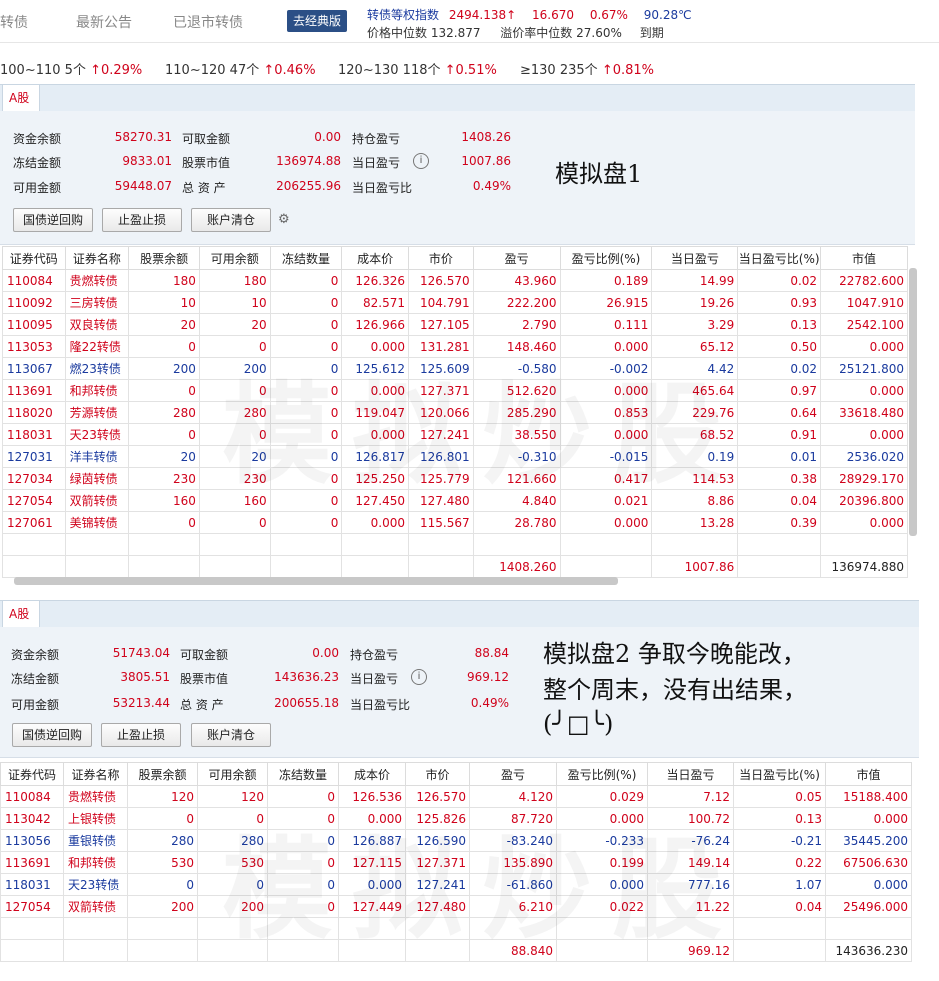  Describe the element at coordinates (695, 500) in the screenshot. I see `table-cell: 8.86` at that location.